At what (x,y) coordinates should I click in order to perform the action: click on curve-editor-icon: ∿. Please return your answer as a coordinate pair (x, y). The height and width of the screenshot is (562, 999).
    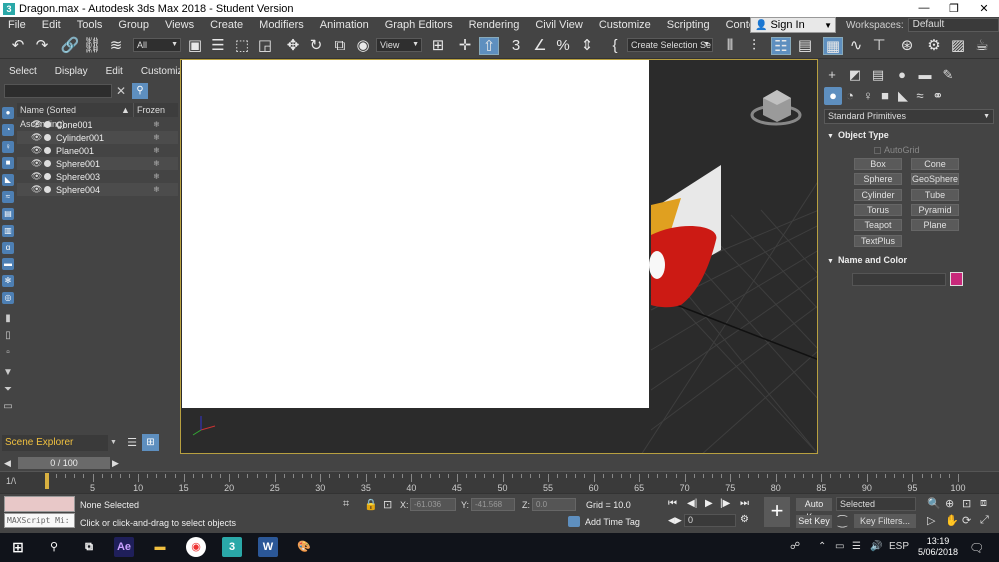
    Looking at the image, I should click on (856, 46).